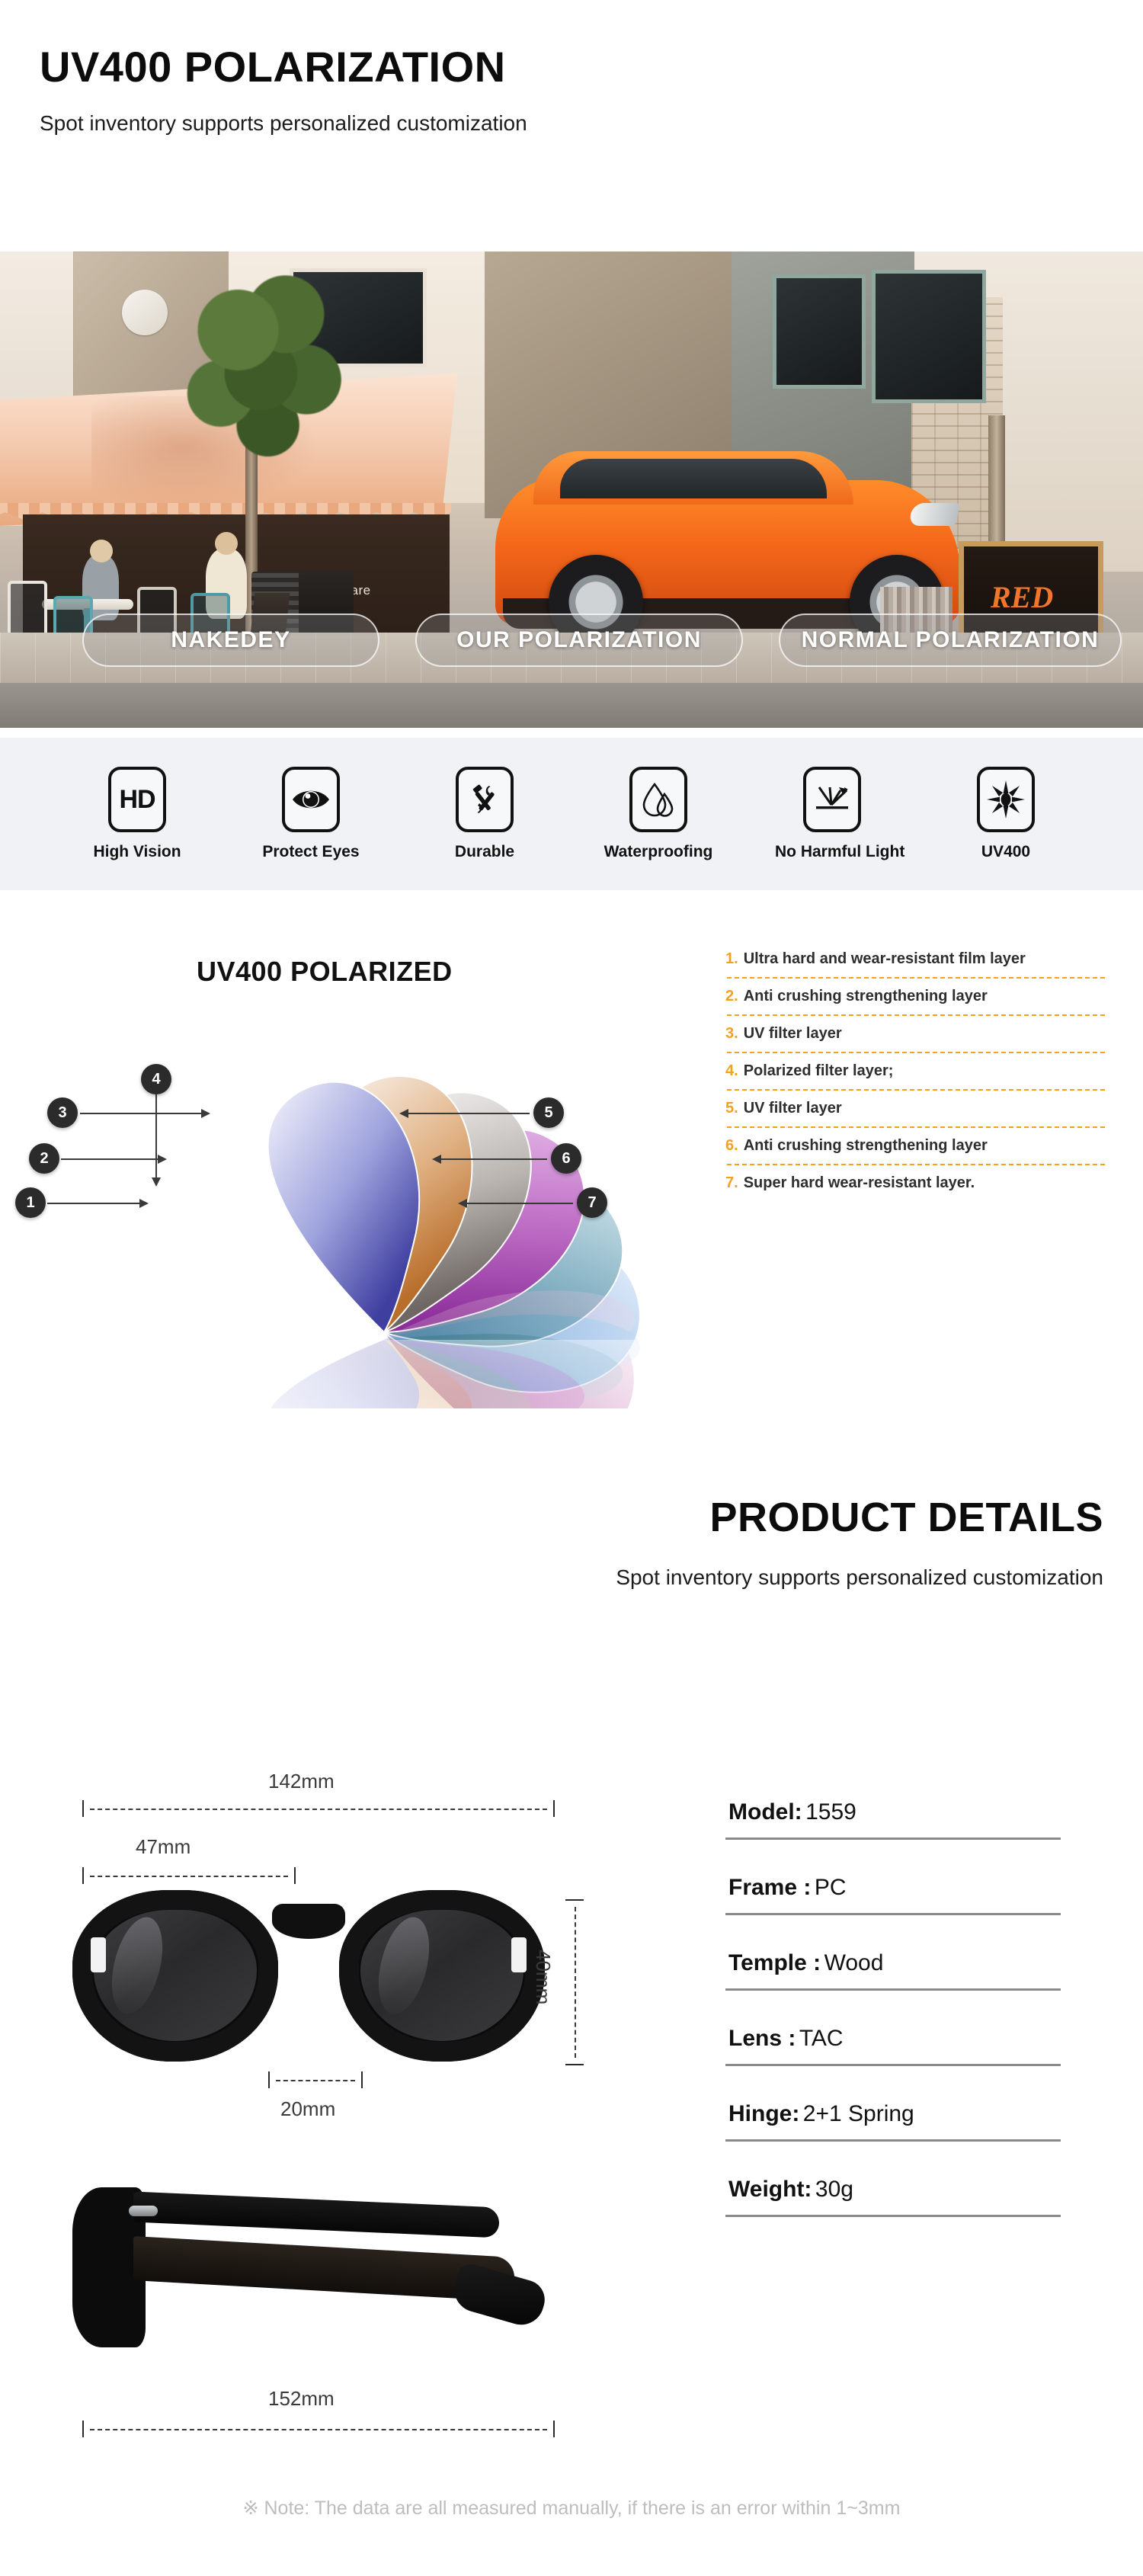  Describe the element at coordinates (571, 705) in the screenshot. I see `road` at that location.